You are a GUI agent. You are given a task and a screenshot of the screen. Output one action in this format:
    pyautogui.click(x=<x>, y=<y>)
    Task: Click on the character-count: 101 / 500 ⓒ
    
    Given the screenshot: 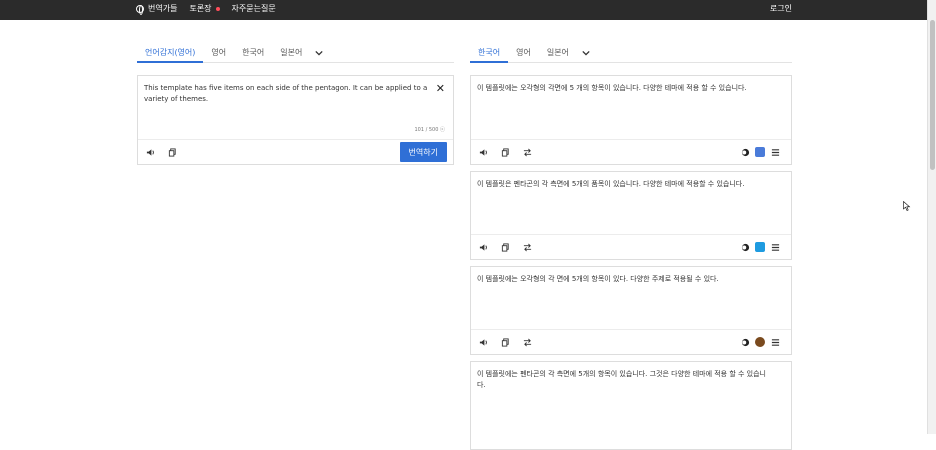 What is the action you would take?
    pyautogui.click(x=429, y=130)
    